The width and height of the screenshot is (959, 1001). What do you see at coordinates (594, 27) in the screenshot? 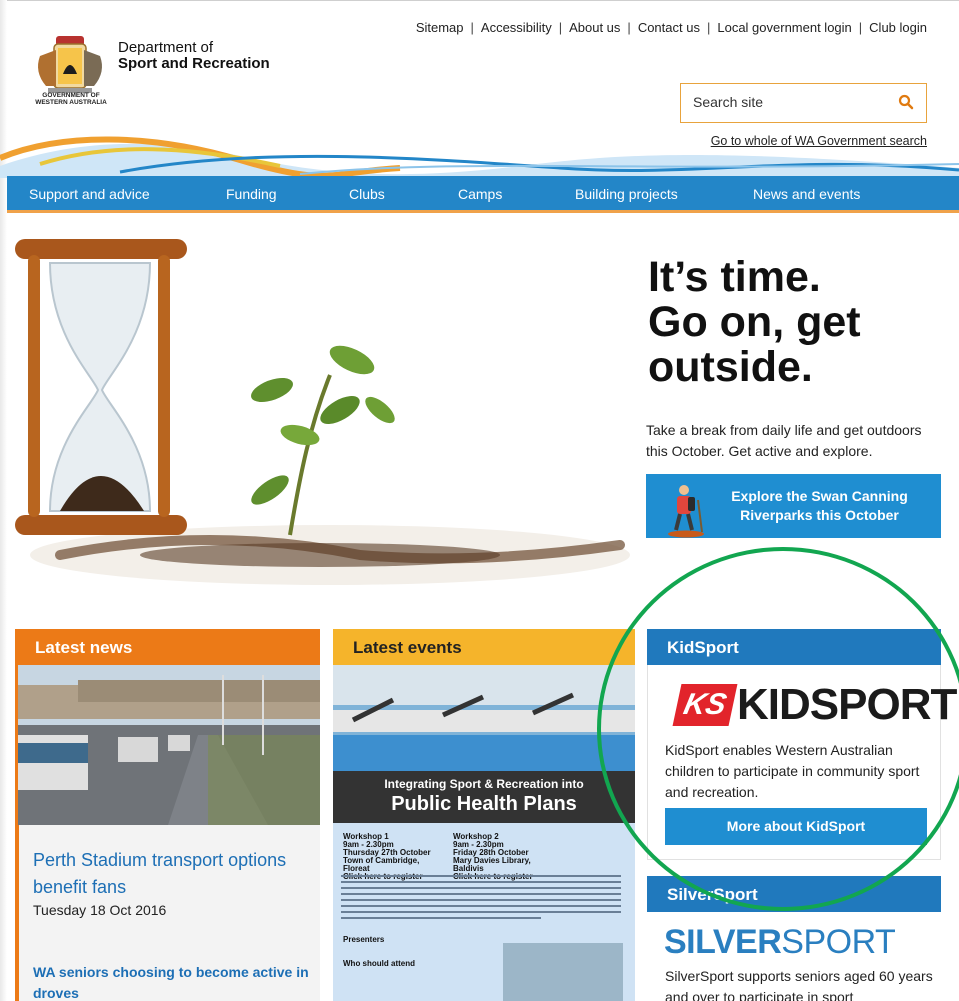
I see `about-us-link: About us` at bounding box center [594, 27].